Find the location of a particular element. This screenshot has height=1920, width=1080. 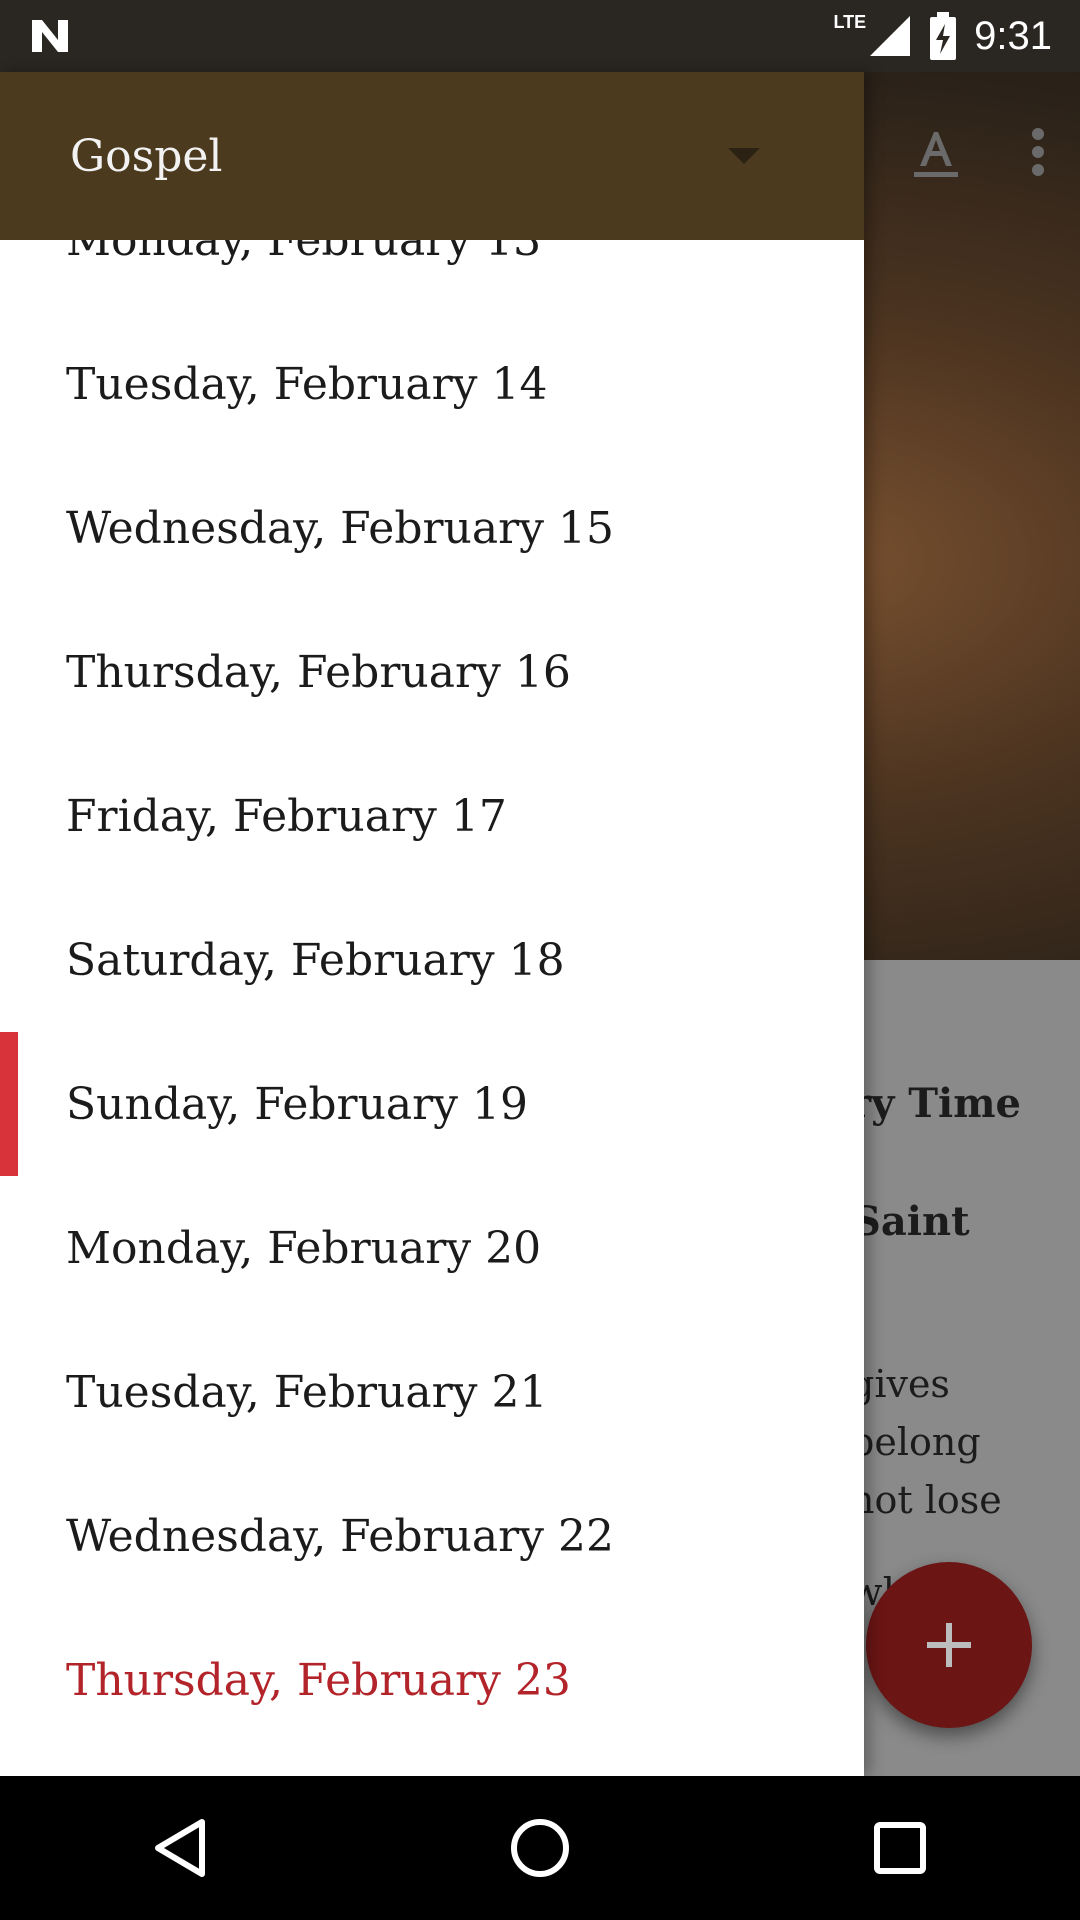

recents-button is located at coordinates (900, 1848).